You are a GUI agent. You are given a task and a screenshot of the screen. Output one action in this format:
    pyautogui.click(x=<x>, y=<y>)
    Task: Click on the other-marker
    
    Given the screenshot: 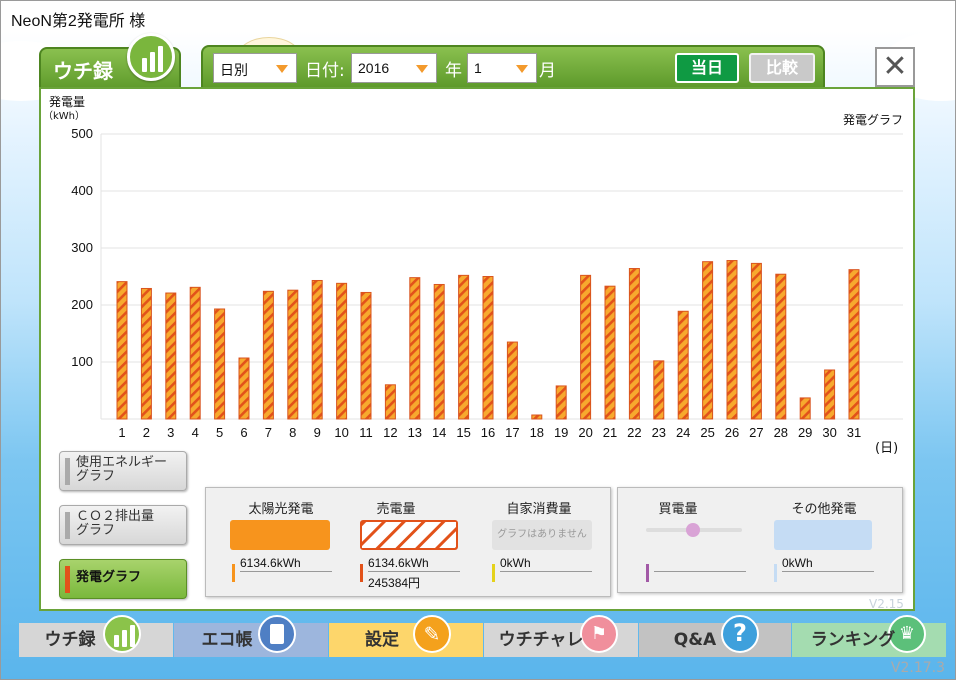 What is the action you would take?
    pyautogui.click(x=775, y=573)
    